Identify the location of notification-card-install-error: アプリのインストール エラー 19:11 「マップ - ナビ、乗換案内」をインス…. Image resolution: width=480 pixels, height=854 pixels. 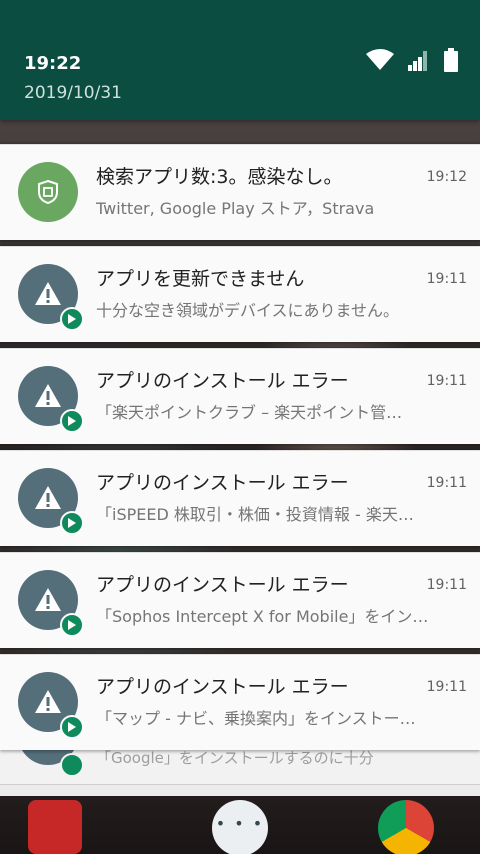
(240, 702).